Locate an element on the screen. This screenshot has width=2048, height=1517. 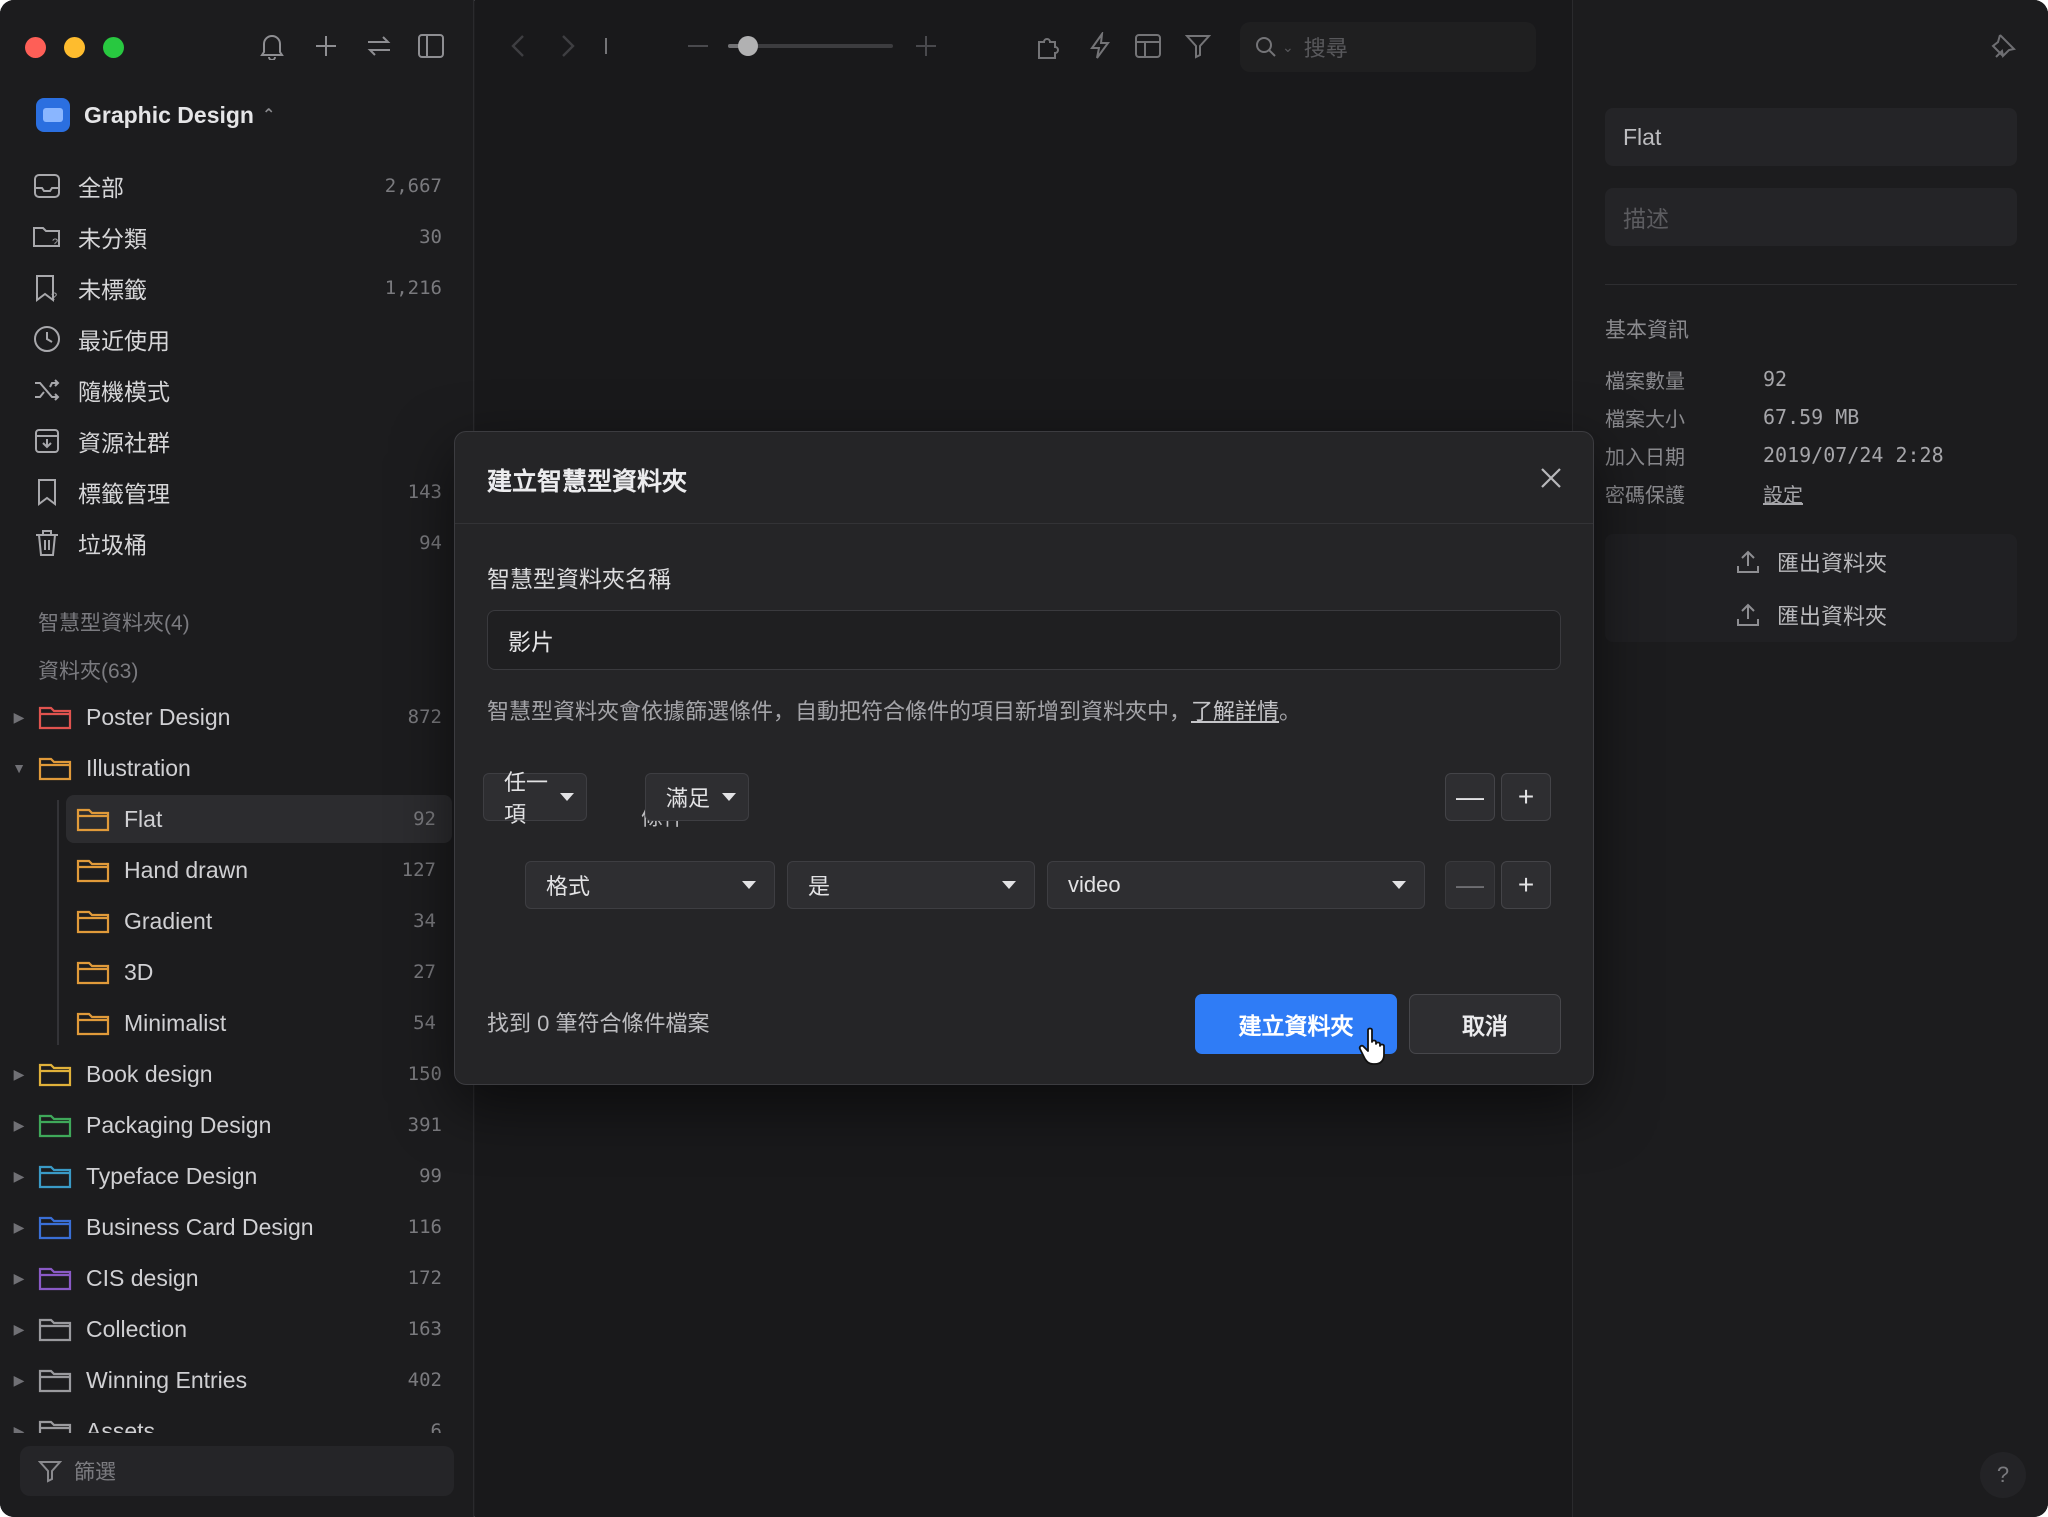
match-count-text: 找到 0 筆符合條件檔案 is located at coordinates (598, 1023).